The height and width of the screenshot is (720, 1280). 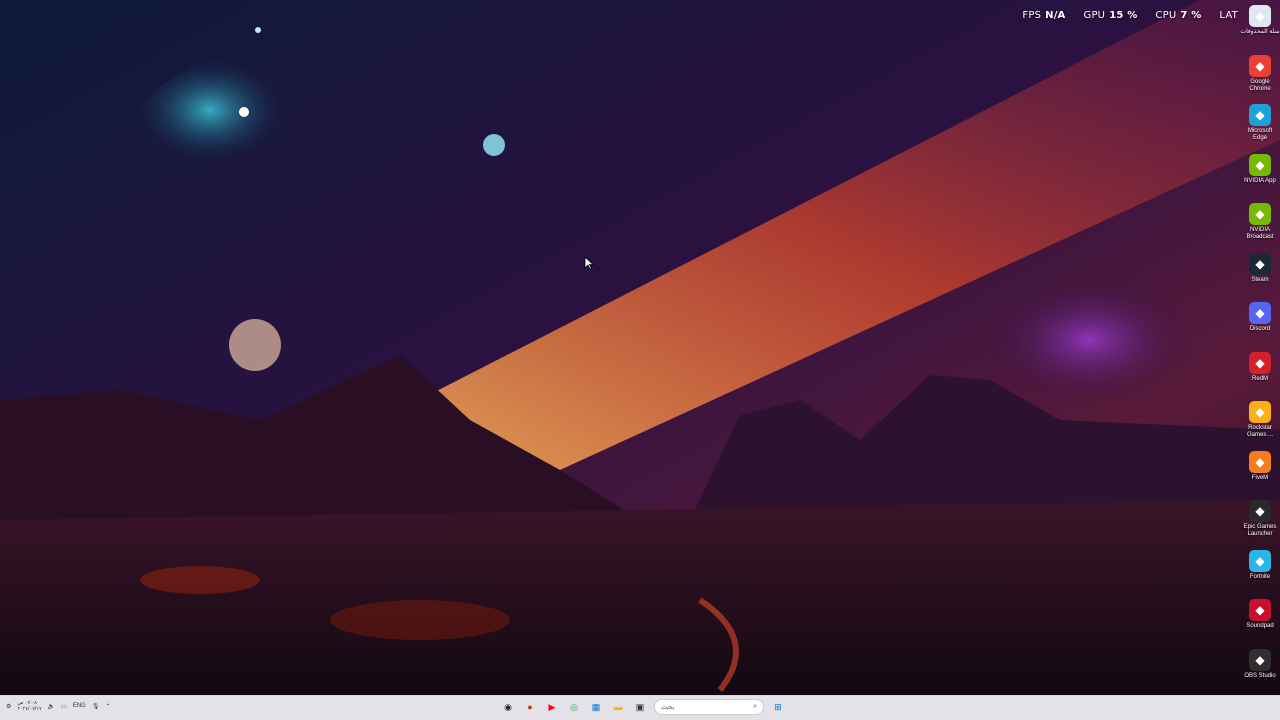 I want to click on microphone-icon: 🎙, so click(x=96, y=706).